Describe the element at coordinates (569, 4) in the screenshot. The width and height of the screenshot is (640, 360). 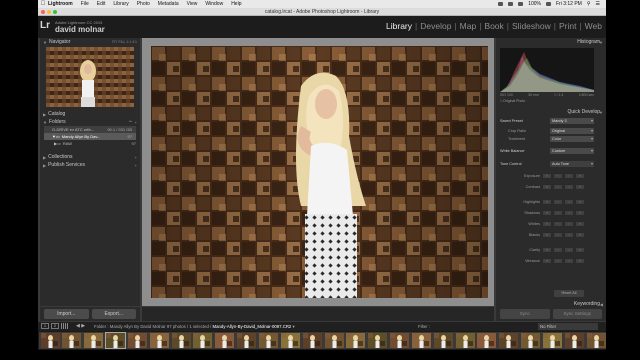
I see `menubar-clock: Fri 3:12 PM` at that location.